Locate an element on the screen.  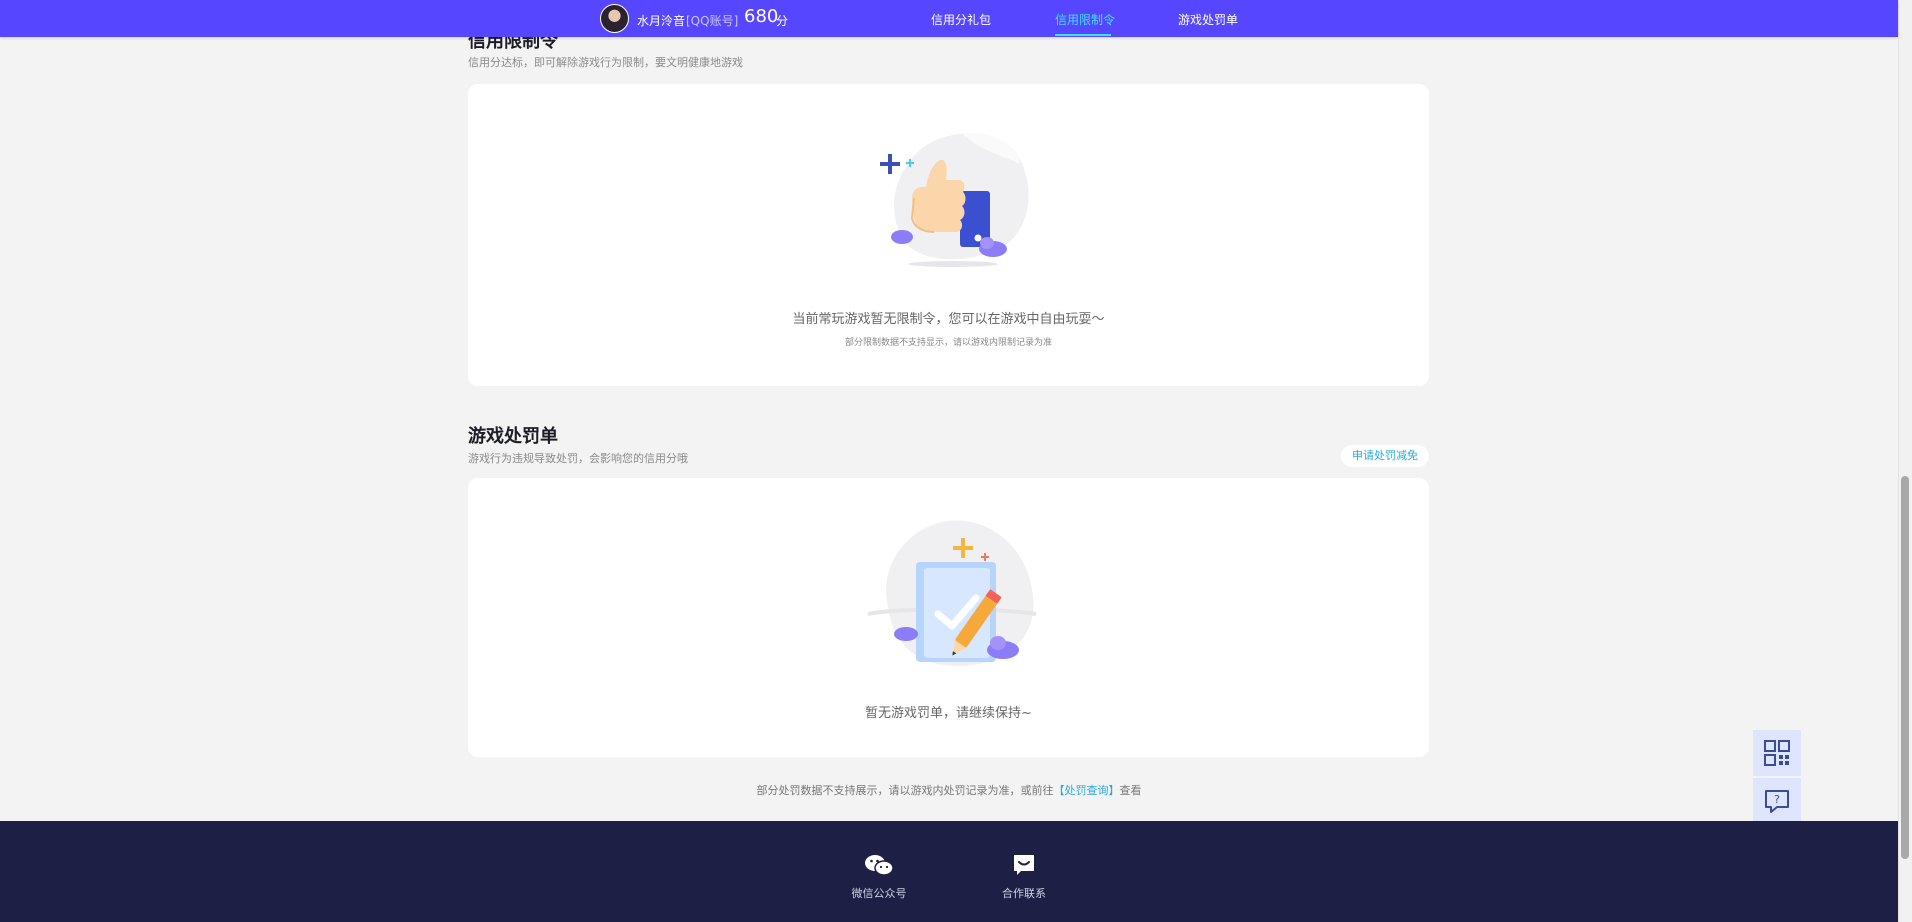
help-chat-icon: ? is located at coordinates (1777, 801).